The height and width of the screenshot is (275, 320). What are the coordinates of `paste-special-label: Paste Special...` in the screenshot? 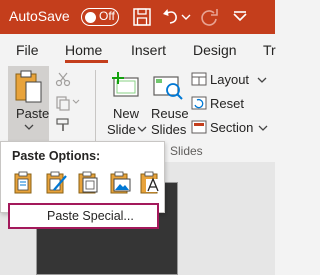 It's located at (90, 216).